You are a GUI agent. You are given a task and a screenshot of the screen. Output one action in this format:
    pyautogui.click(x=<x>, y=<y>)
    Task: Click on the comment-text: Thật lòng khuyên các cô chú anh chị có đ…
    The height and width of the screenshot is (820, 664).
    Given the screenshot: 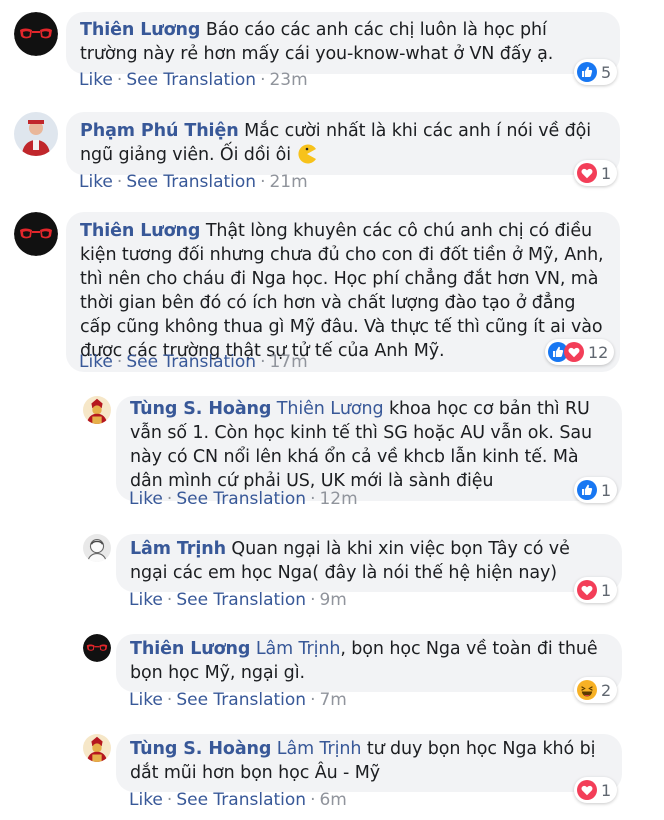 What is the action you would take?
    pyautogui.click(x=342, y=291)
    